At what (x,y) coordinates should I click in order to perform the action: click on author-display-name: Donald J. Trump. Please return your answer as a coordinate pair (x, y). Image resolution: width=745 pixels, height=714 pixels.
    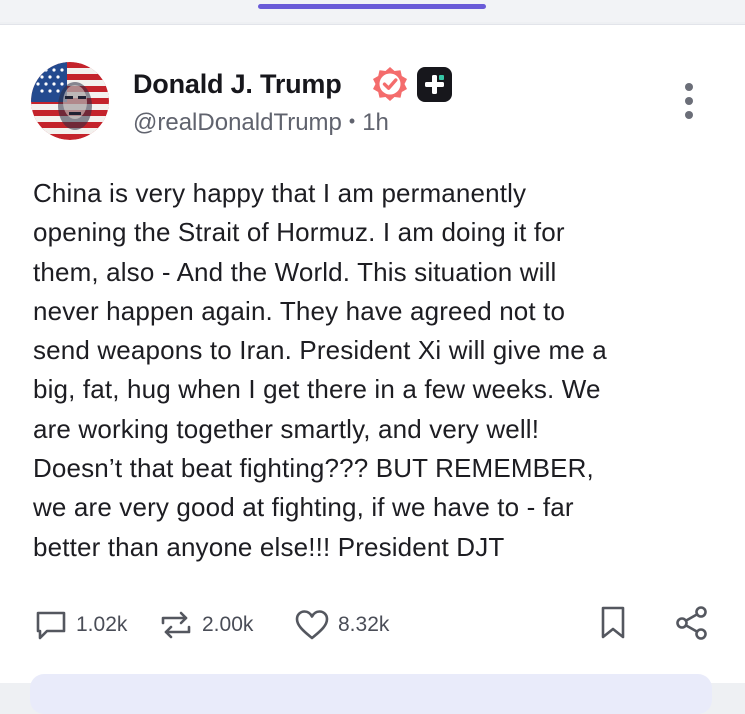
    Looking at the image, I should click on (237, 84).